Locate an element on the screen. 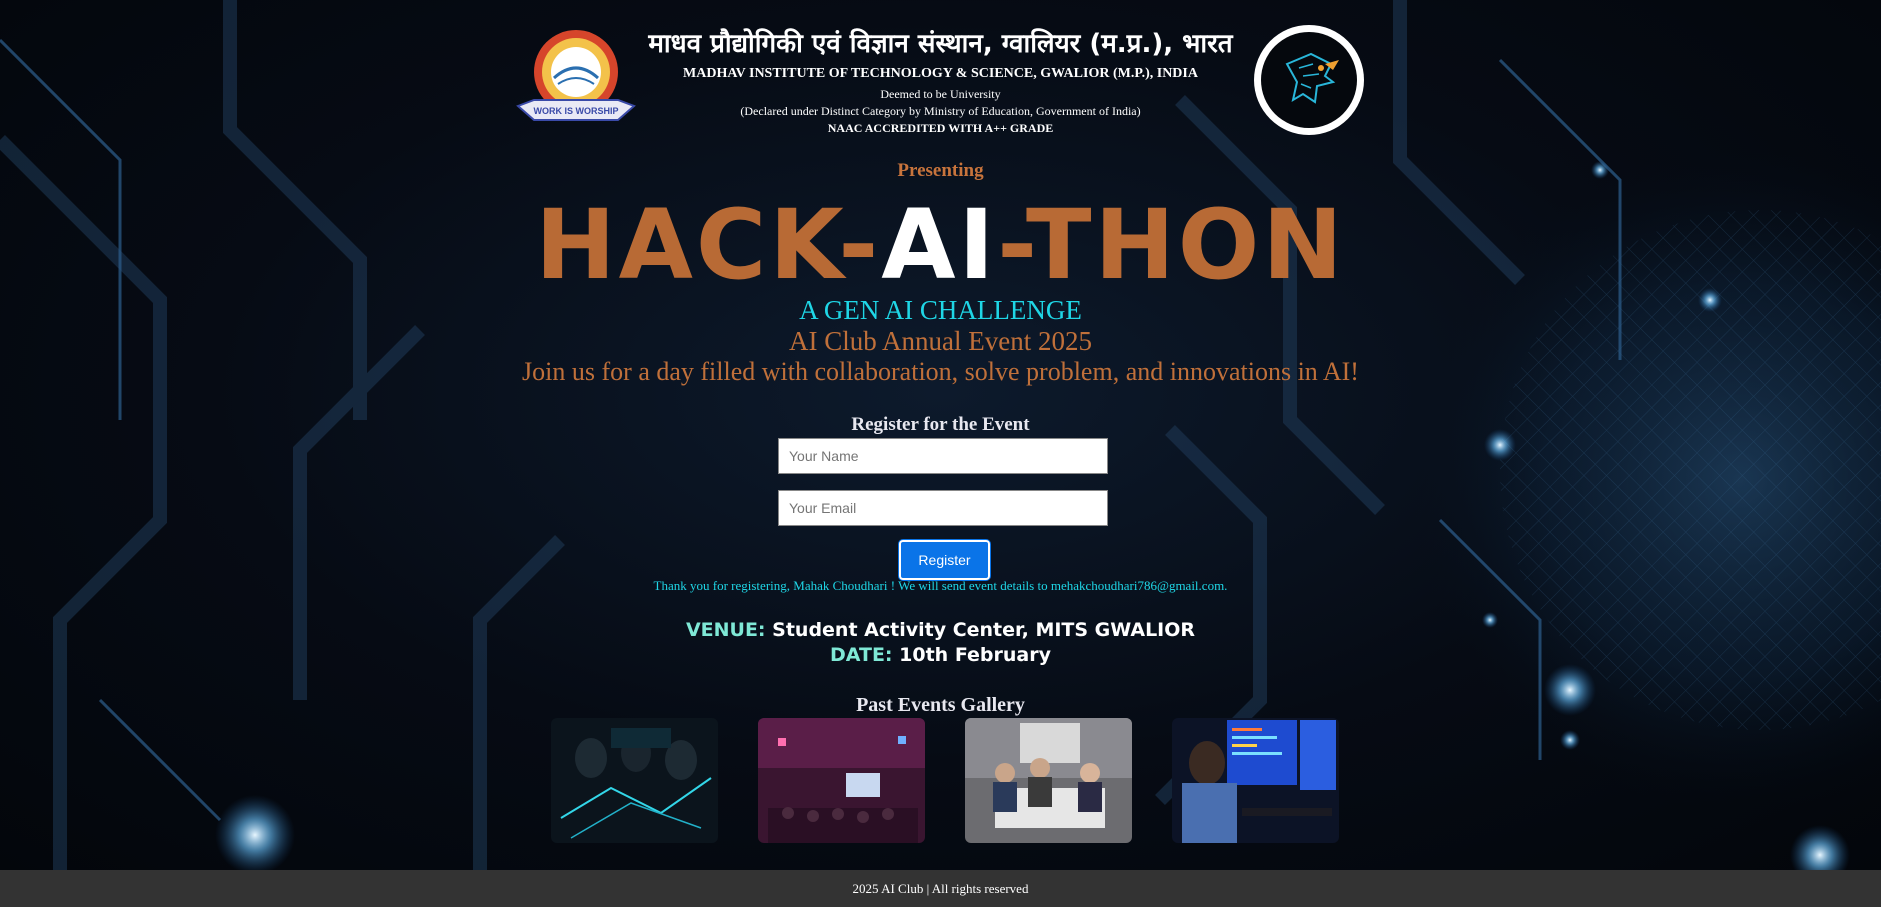  photo-hackathon-team-icon is located at coordinates (1048, 780).